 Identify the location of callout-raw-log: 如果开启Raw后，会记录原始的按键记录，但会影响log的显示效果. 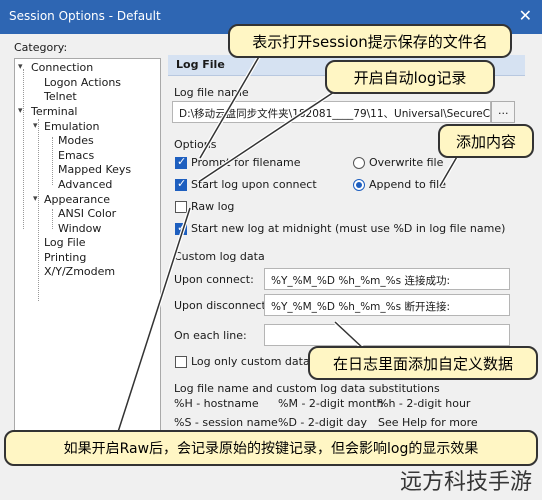
(271, 448).